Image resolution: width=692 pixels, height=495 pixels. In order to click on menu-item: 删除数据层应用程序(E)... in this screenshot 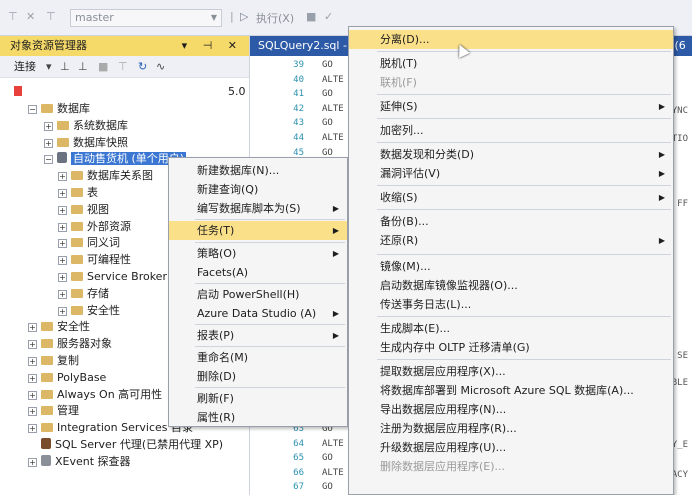, I will do `click(511, 466)`.